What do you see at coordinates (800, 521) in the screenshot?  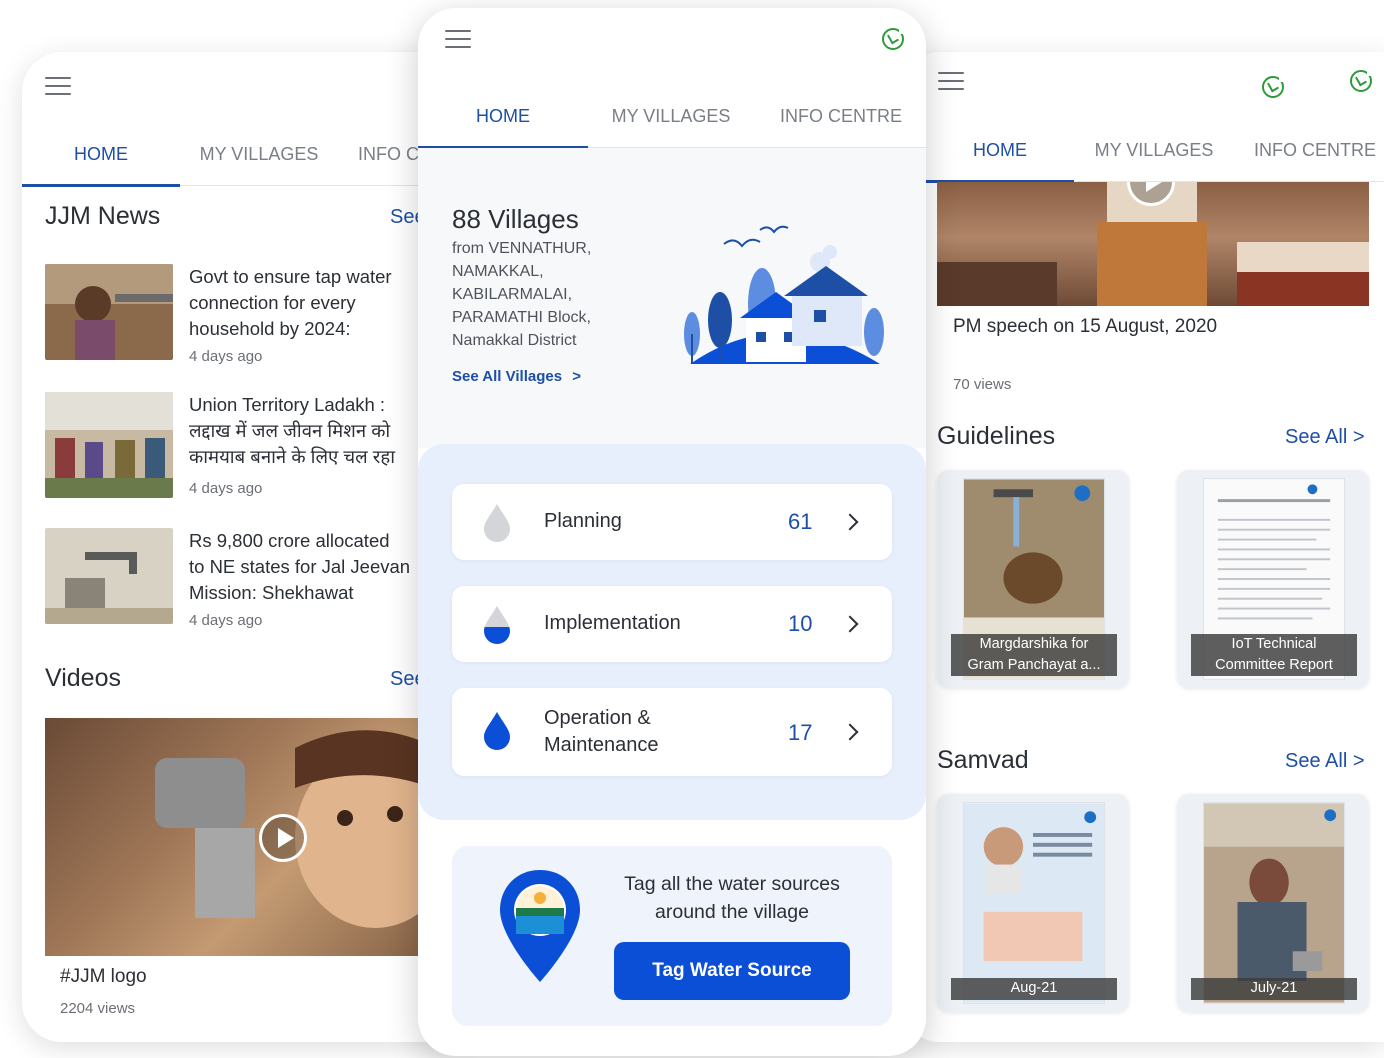 I see `status-count: 61` at bounding box center [800, 521].